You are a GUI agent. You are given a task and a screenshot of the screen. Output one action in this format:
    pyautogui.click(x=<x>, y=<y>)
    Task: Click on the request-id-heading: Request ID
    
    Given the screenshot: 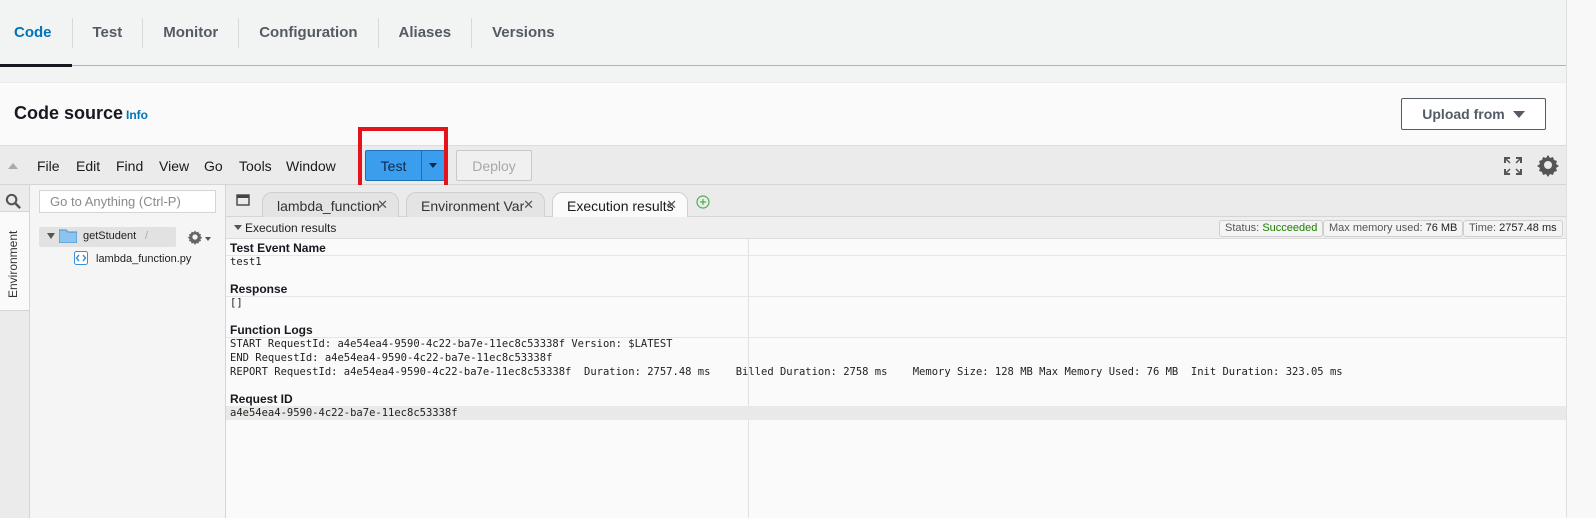 What is the action you would take?
    pyautogui.click(x=261, y=399)
    